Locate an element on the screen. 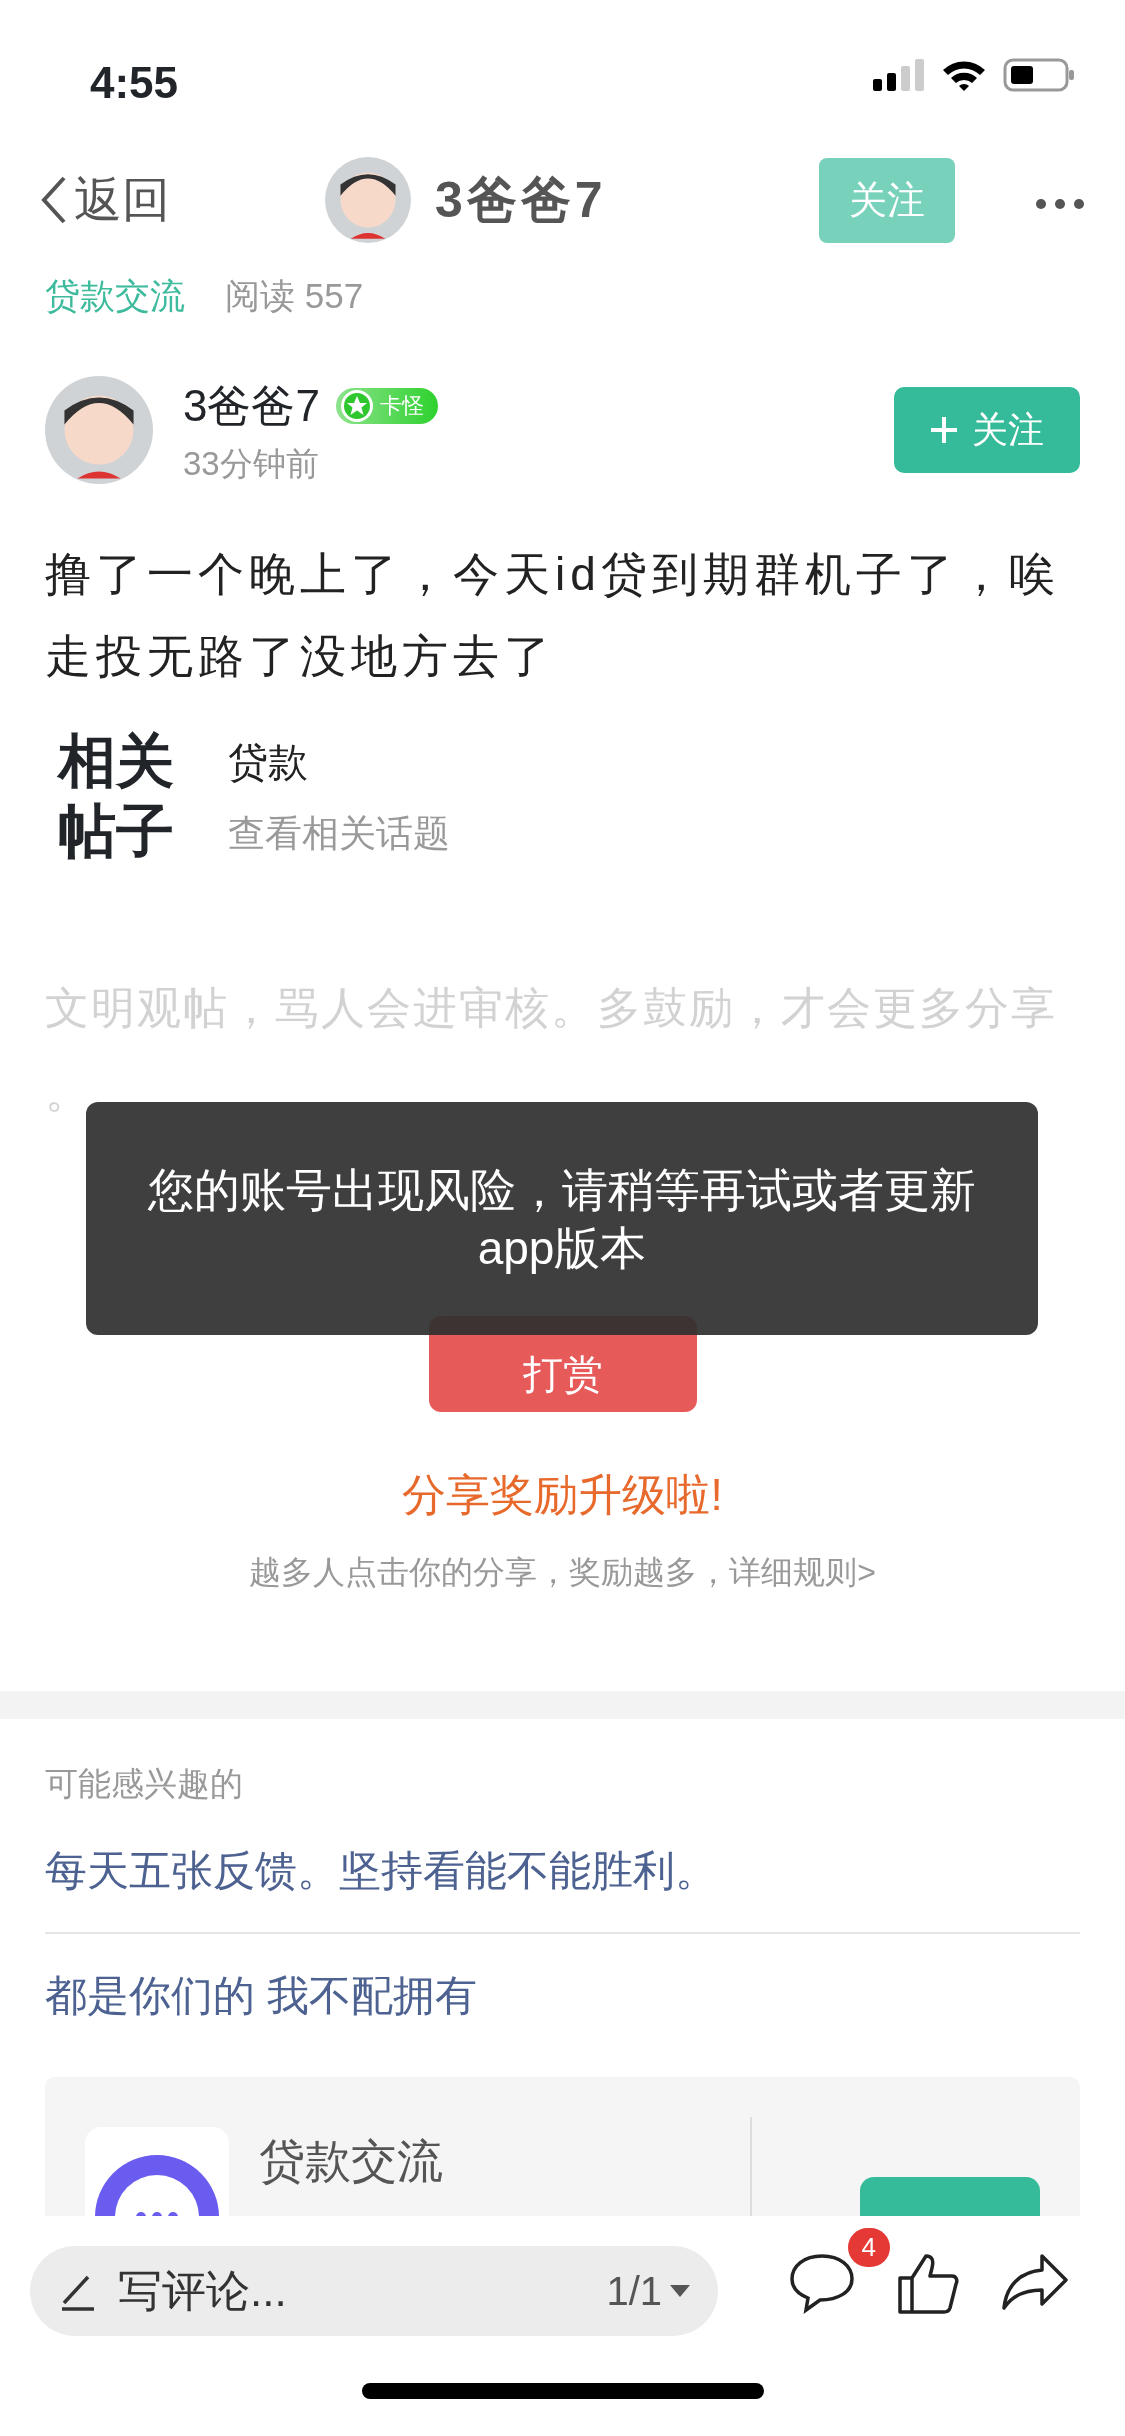 The image size is (1125, 2436). section-heading: 可能感兴趣的 is located at coordinates (144, 1784).